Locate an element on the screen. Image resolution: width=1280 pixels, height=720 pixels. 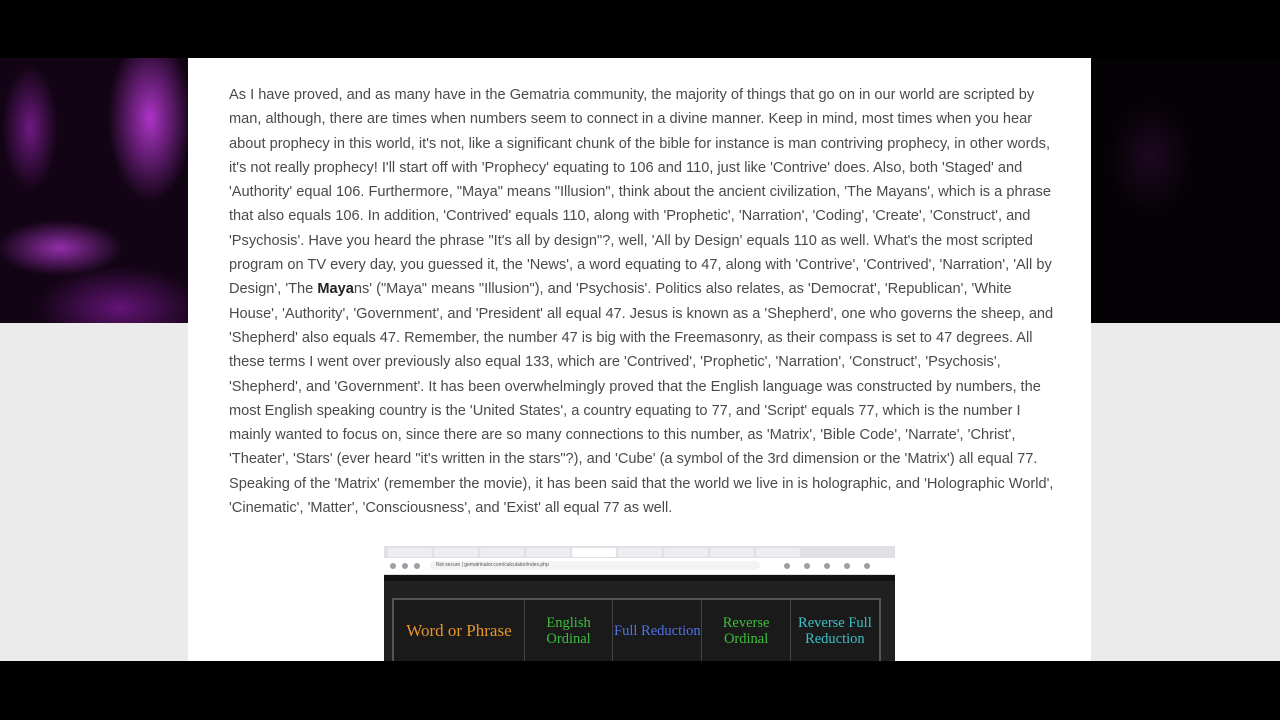
letterbox-bottom is located at coordinates (640, 690).